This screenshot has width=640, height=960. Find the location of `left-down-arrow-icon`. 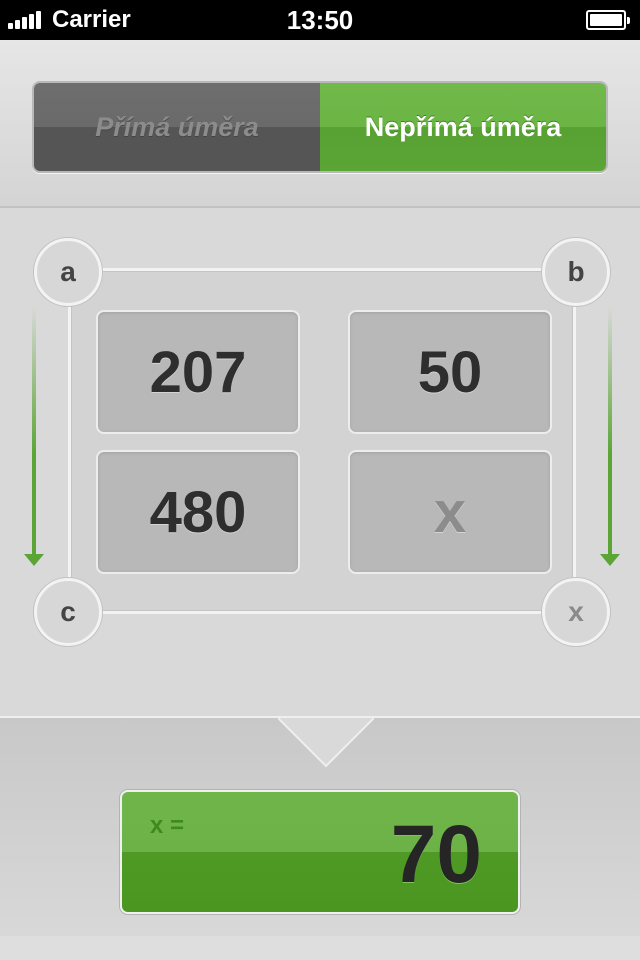

left-down-arrow-icon is located at coordinates (34, 437).